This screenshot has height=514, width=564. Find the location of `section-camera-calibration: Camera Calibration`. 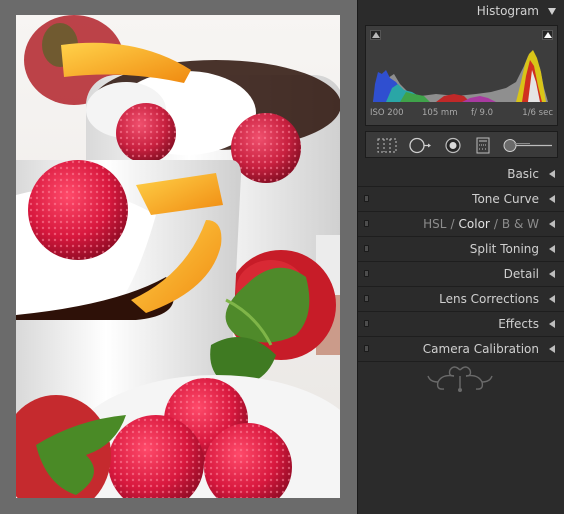

section-camera-calibration: Camera Calibration is located at coordinates (461, 349).